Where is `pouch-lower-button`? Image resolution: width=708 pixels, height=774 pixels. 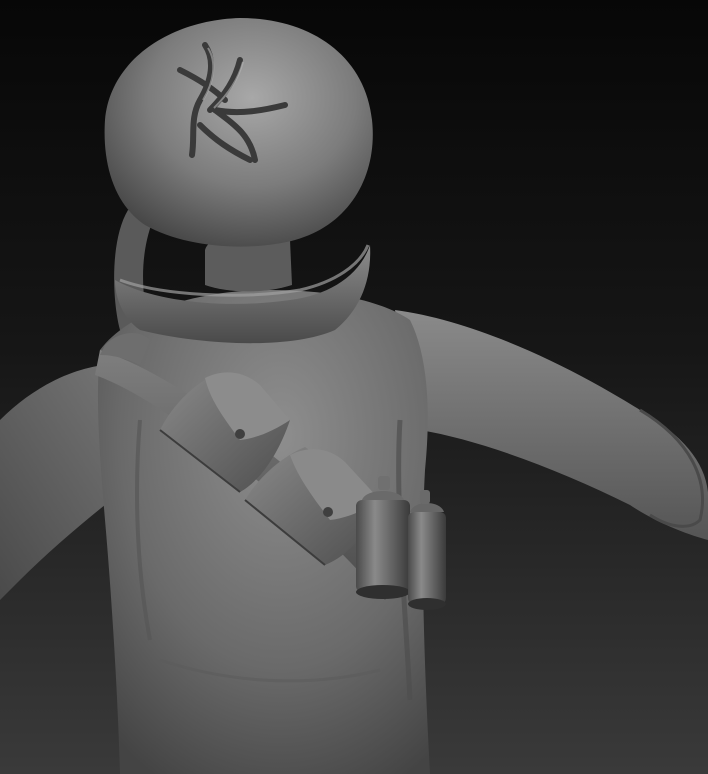
pouch-lower-button is located at coordinates (328, 512).